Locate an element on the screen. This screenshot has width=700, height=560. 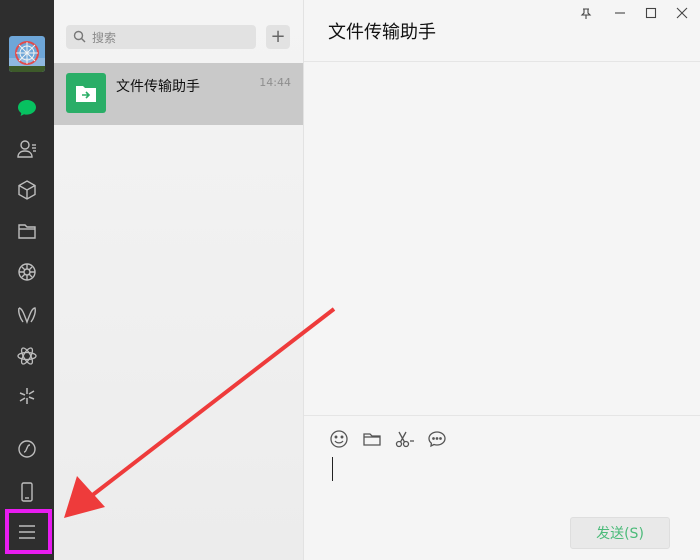
chat-header: 文件传输助手 is located at coordinates (502, 31).